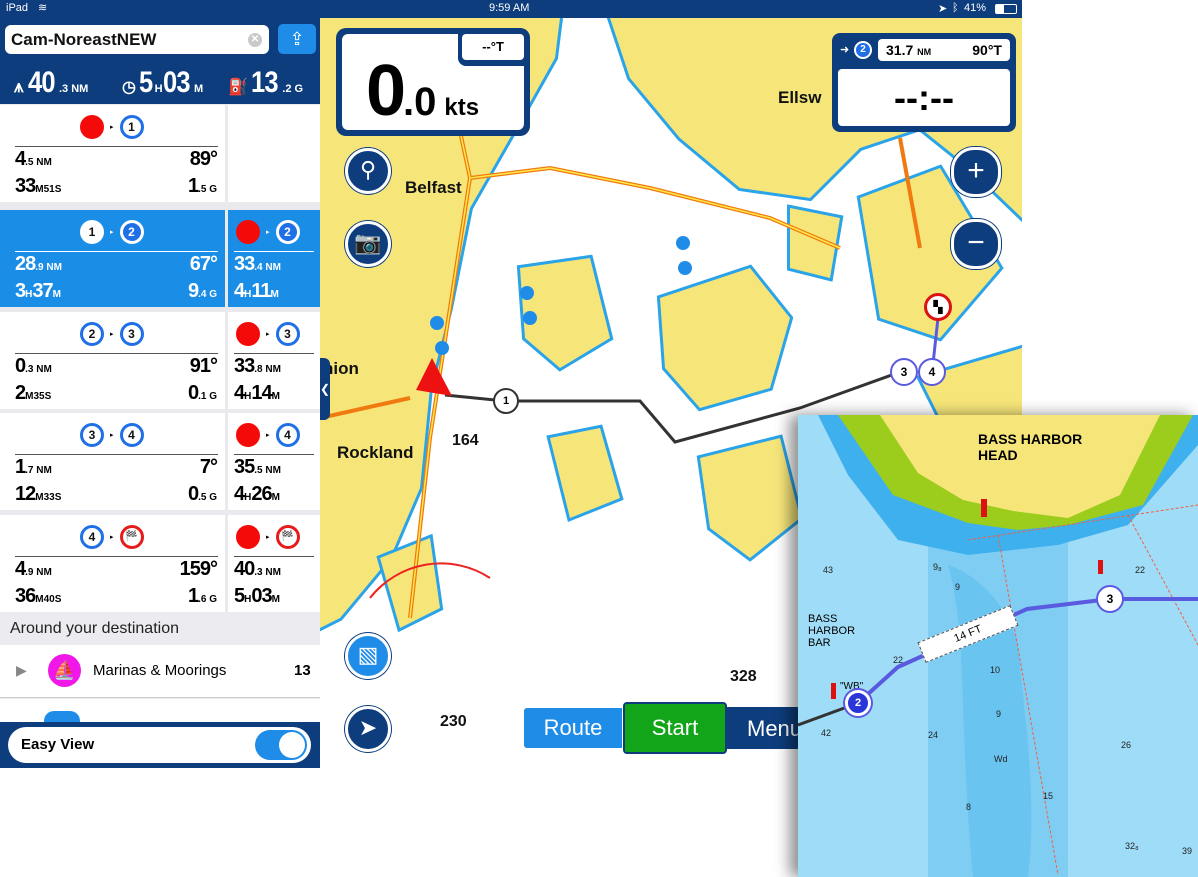 This screenshot has width=1198, height=877. I want to click on leg-fuel: 9.4 G, so click(202, 291).